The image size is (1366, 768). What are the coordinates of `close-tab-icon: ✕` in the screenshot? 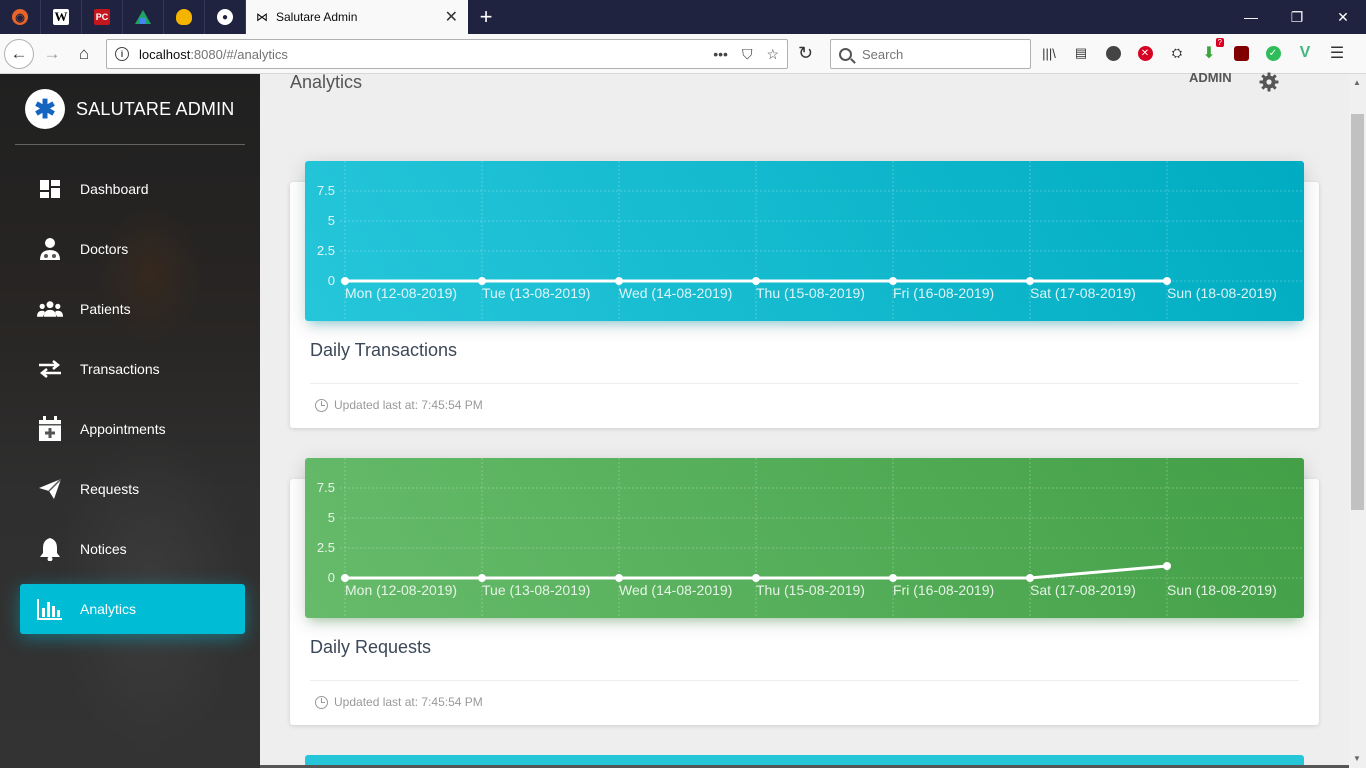 It's located at (451, 17).